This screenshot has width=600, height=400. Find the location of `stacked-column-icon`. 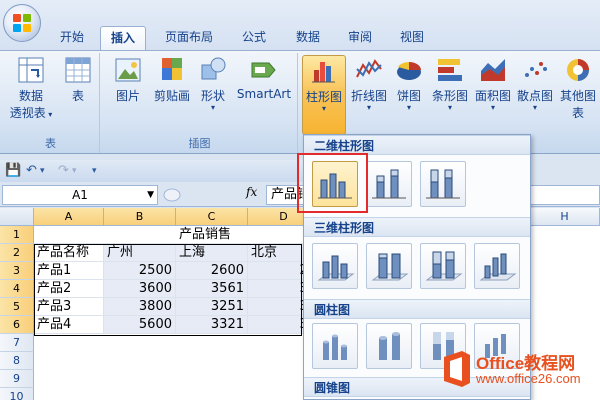

stacked-column-icon is located at coordinates (389, 184).